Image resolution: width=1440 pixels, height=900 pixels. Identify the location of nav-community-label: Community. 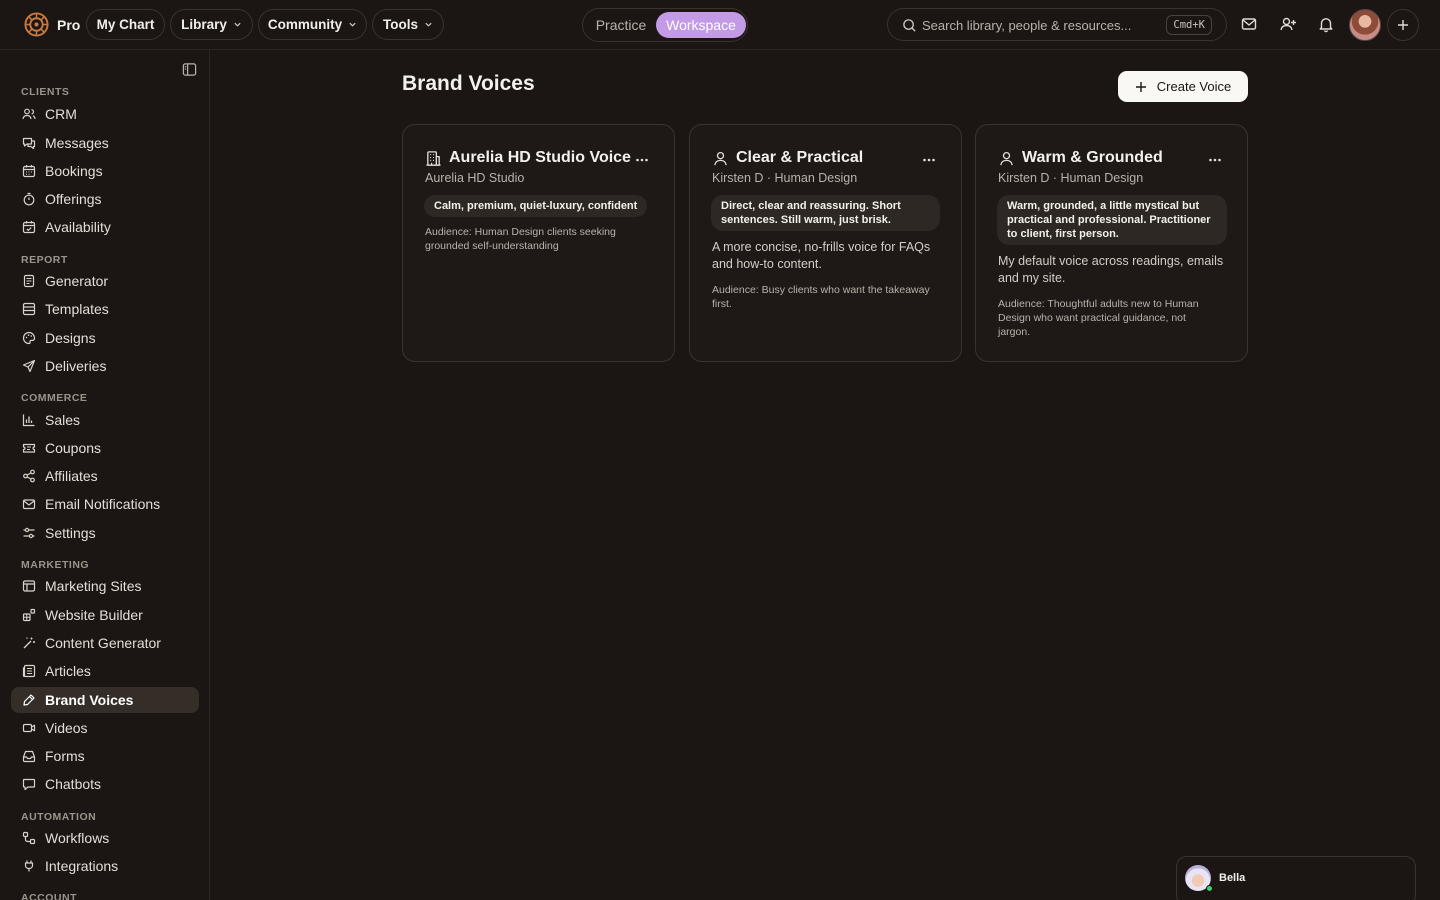
(305, 24).